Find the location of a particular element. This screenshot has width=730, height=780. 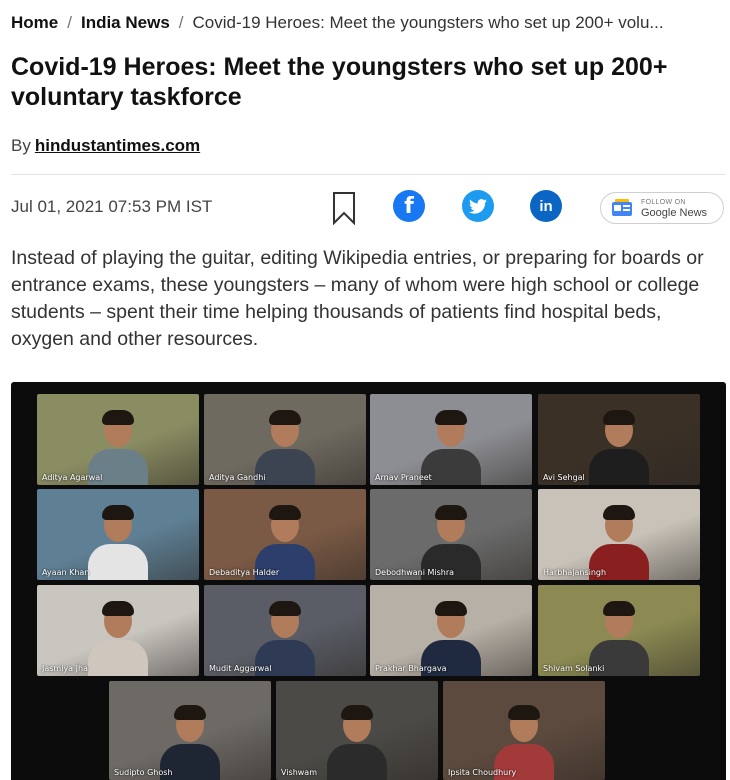

participant-name: Harbhajansingh is located at coordinates (575, 572).